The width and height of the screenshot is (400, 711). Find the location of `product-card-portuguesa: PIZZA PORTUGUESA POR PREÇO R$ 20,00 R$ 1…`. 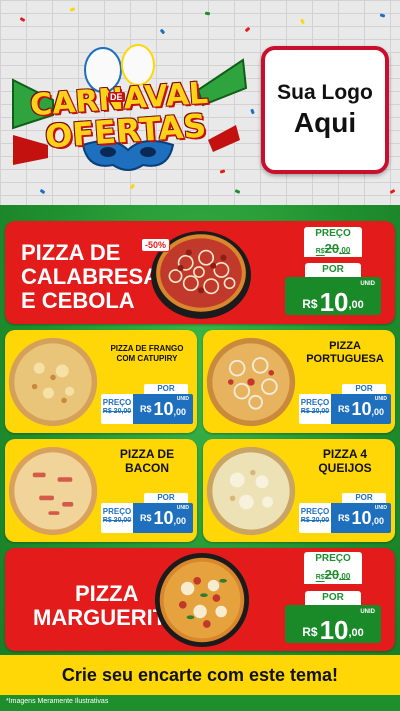

product-card-portuguesa: PIZZA PORTUGUESA POR PREÇO R$ 20,00 R$ 1… is located at coordinates (299, 381).